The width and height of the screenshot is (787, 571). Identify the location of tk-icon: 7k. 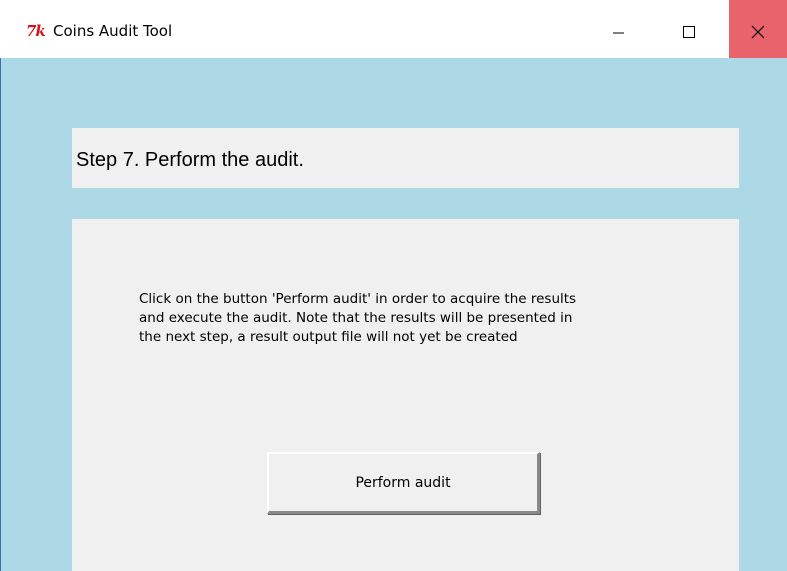
(36, 31).